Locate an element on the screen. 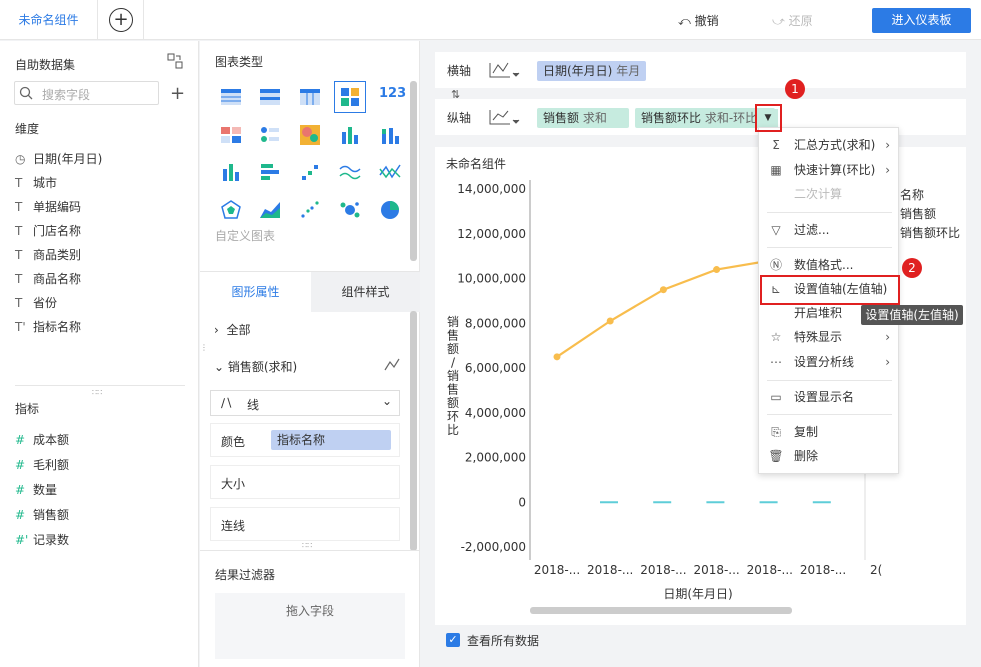 The image size is (981, 667). field-label: 省份 is located at coordinates (45, 303).